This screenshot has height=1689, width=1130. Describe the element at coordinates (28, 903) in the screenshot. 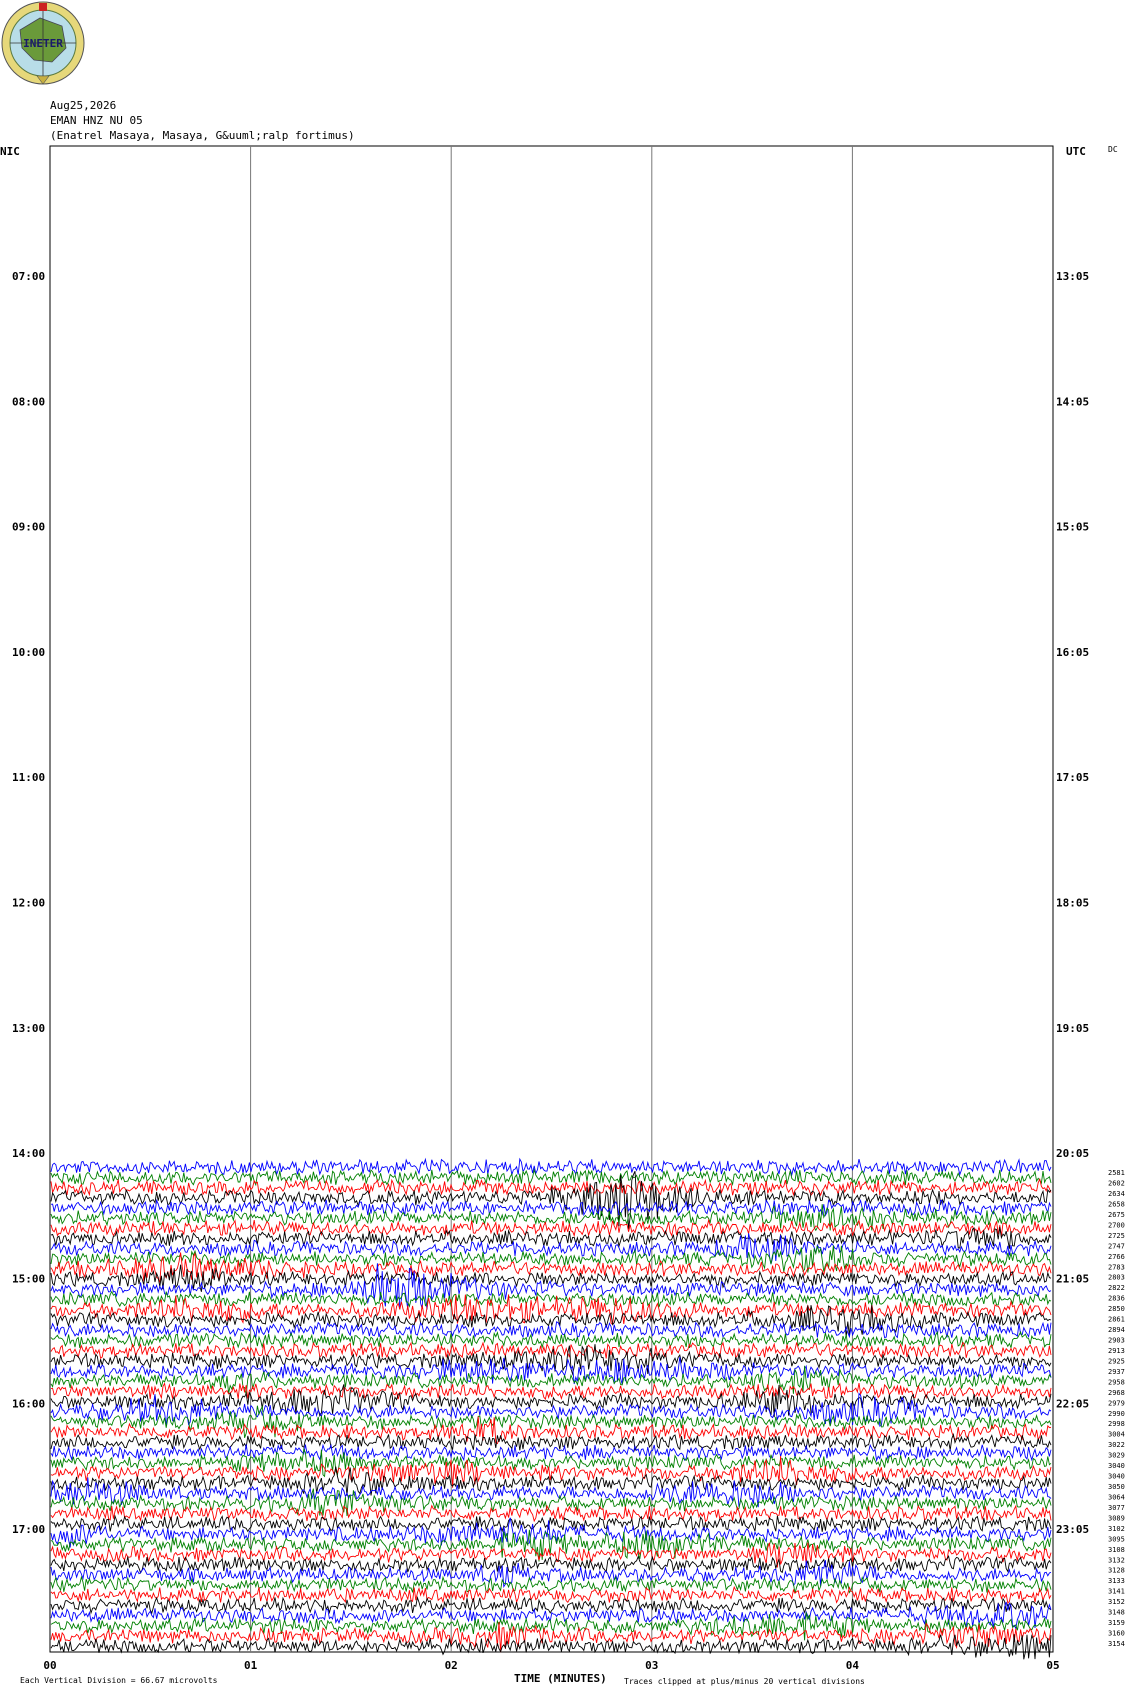

I see `left-time-label: 12:00` at that location.